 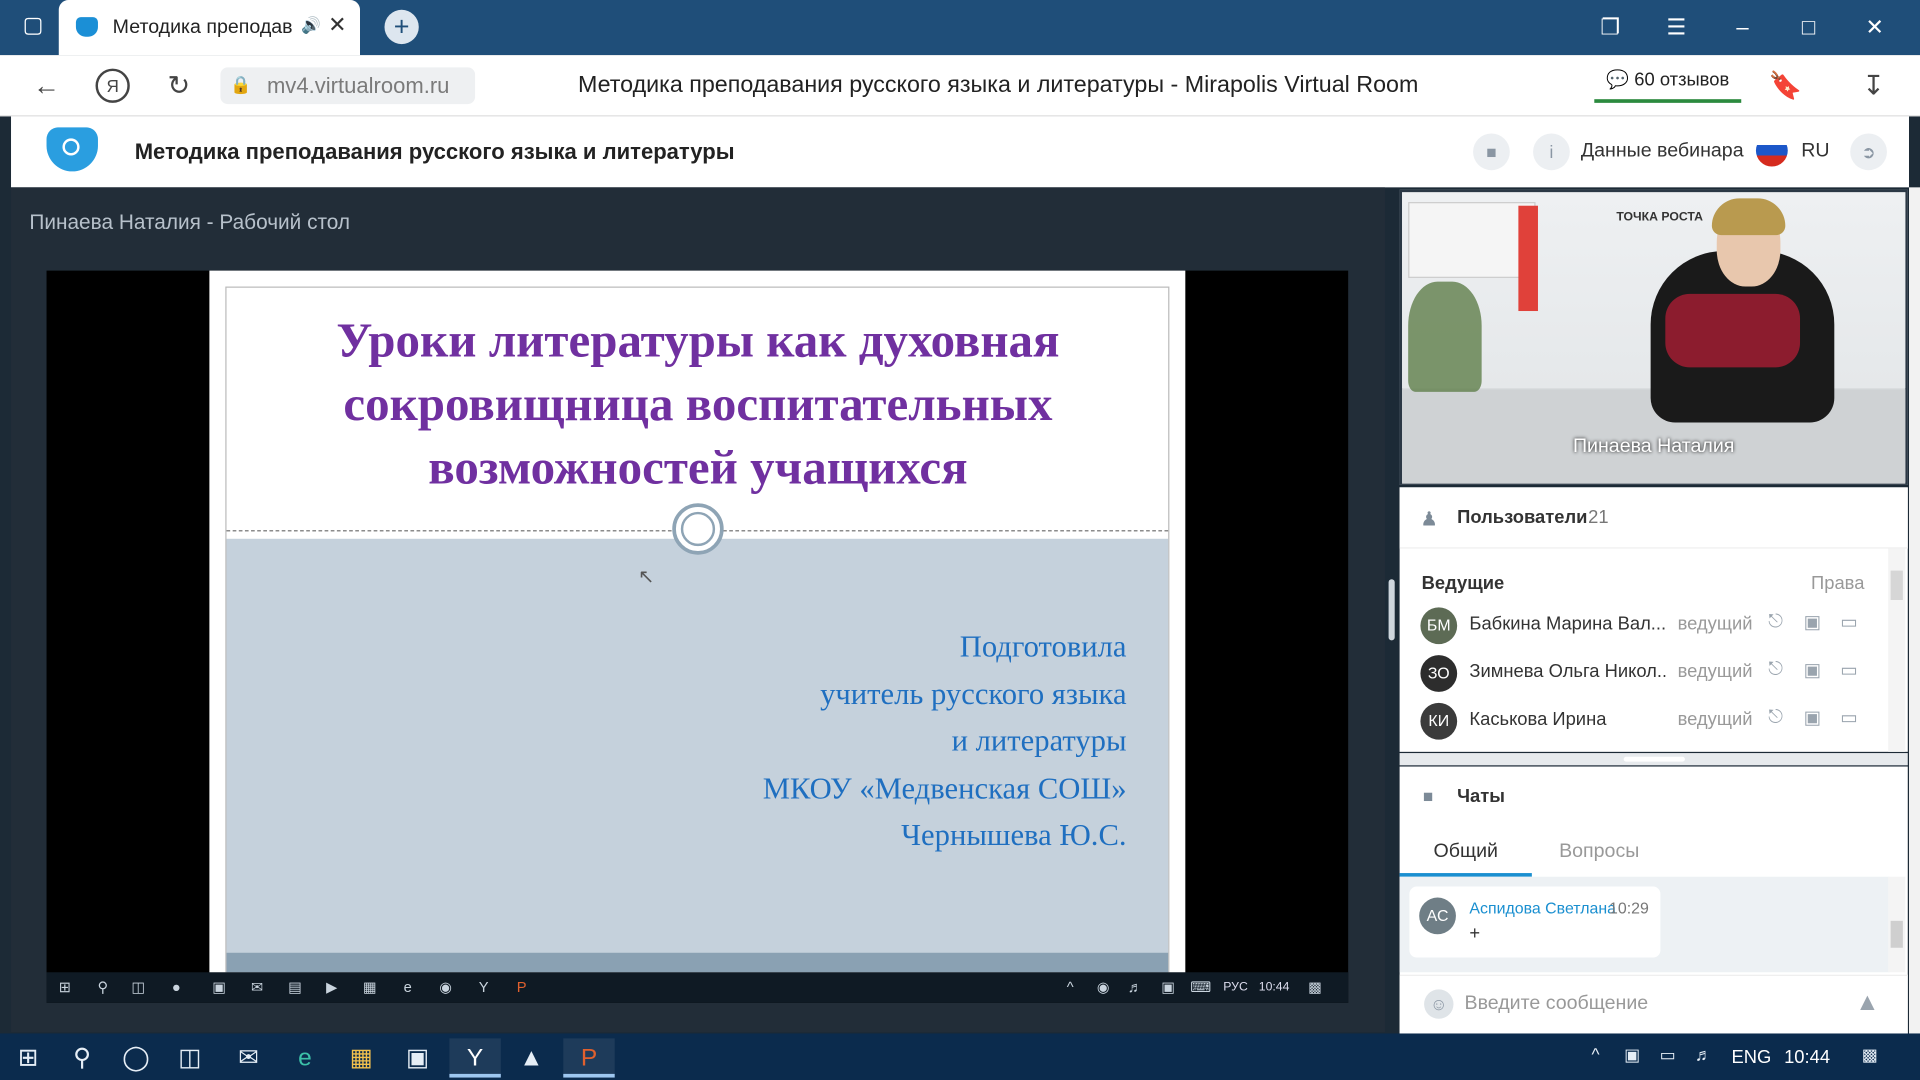 I want to click on tab-general: Общий, so click(x=1465, y=852).